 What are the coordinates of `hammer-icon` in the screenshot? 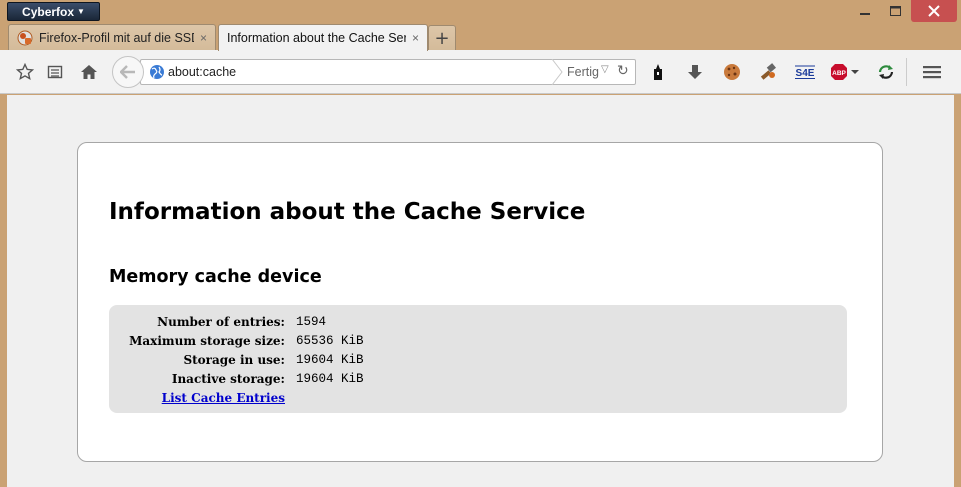 It's located at (768, 72).